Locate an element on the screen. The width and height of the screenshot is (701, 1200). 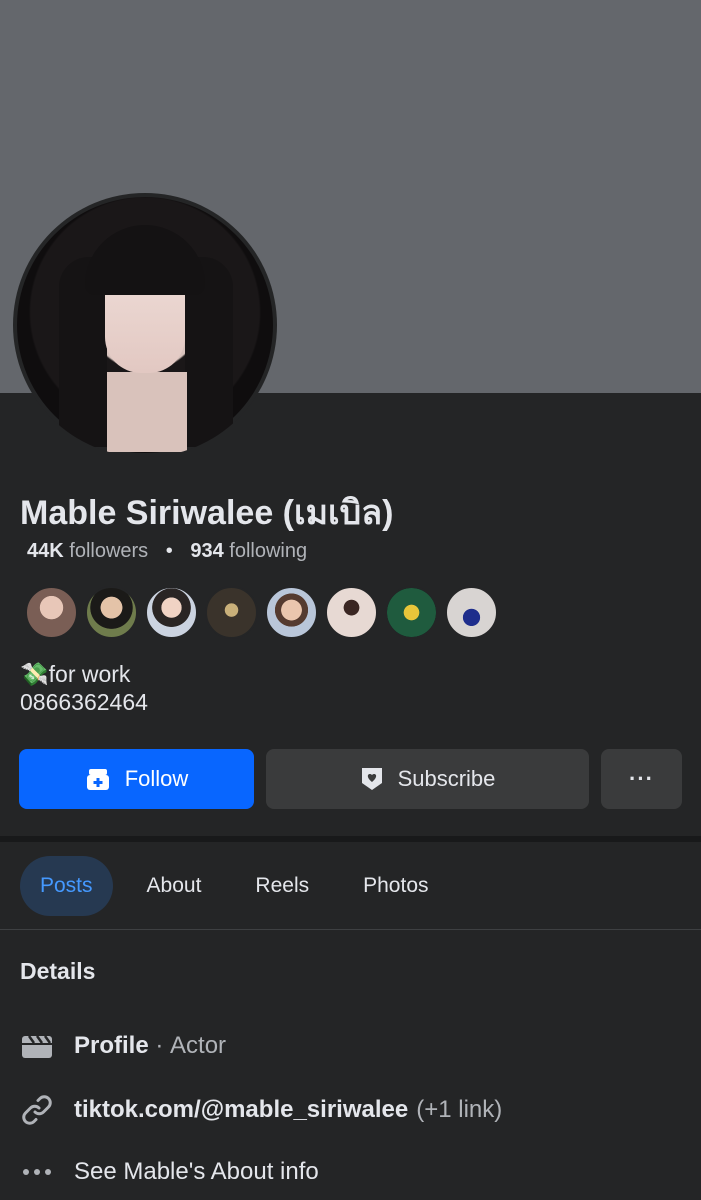
profile-name: Mable Siriwalee (เมเบิล) is located at coordinates (207, 513).